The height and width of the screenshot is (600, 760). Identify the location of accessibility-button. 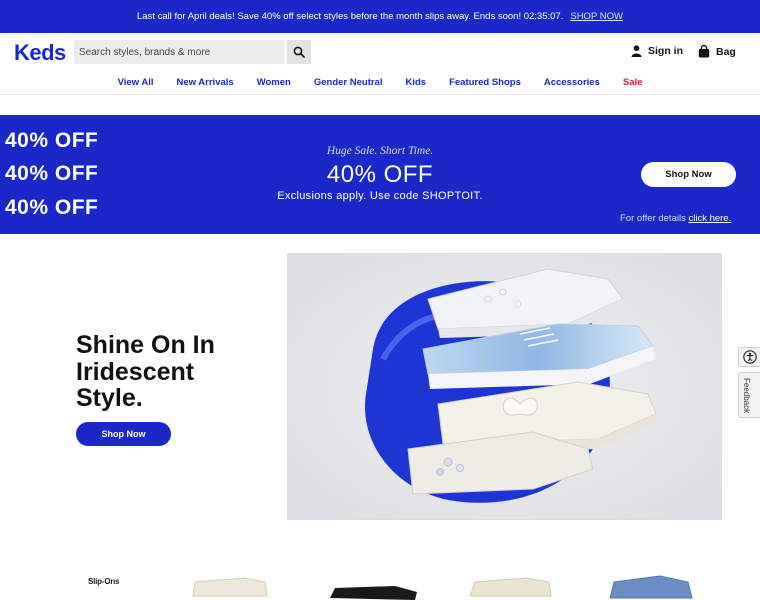
(749, 357).